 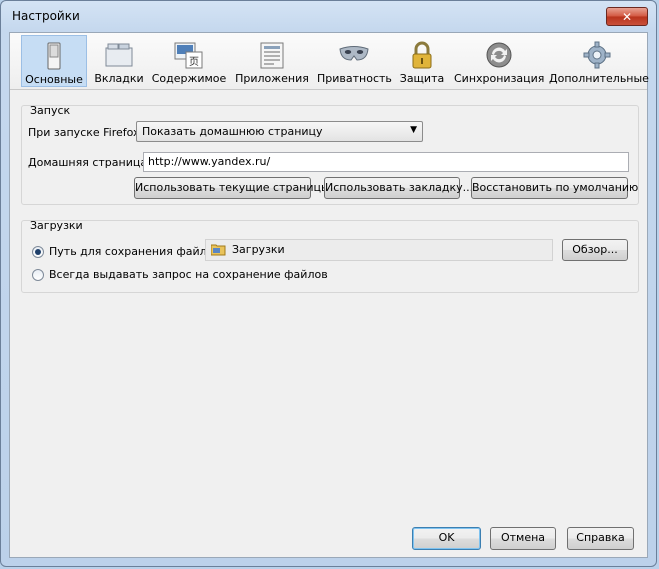 I want to click on title-bar: Настройки ✕, so click(x=328, y=16).